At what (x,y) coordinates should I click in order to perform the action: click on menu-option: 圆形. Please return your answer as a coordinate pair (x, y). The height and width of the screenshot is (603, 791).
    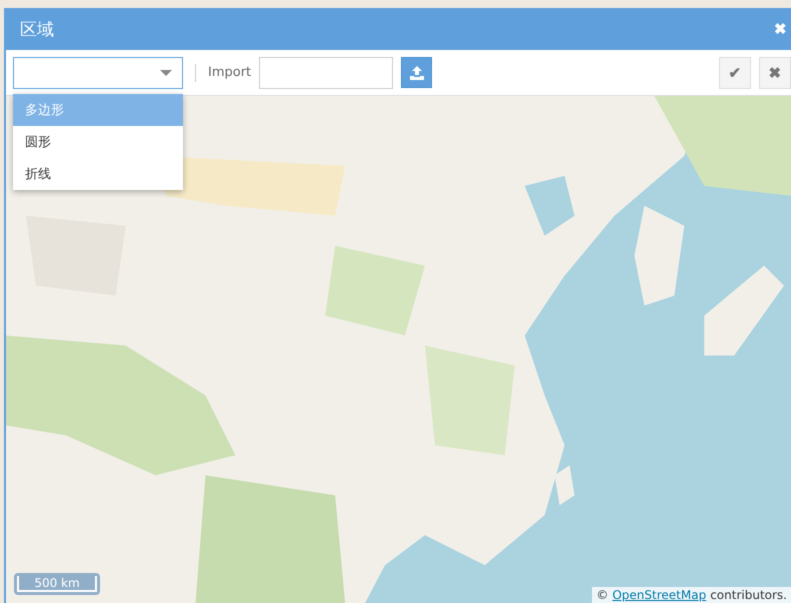
    Looking at the image, I should click on (98, 142).